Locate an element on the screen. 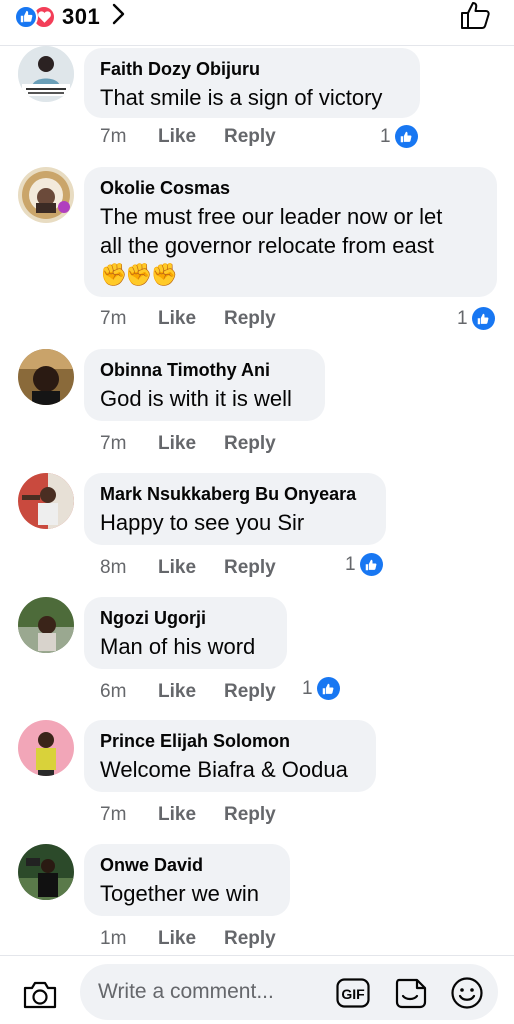 This screenshot has height=1024, width=514. comment-actions: 1m Like Reply is located at coordinates (188, 939).